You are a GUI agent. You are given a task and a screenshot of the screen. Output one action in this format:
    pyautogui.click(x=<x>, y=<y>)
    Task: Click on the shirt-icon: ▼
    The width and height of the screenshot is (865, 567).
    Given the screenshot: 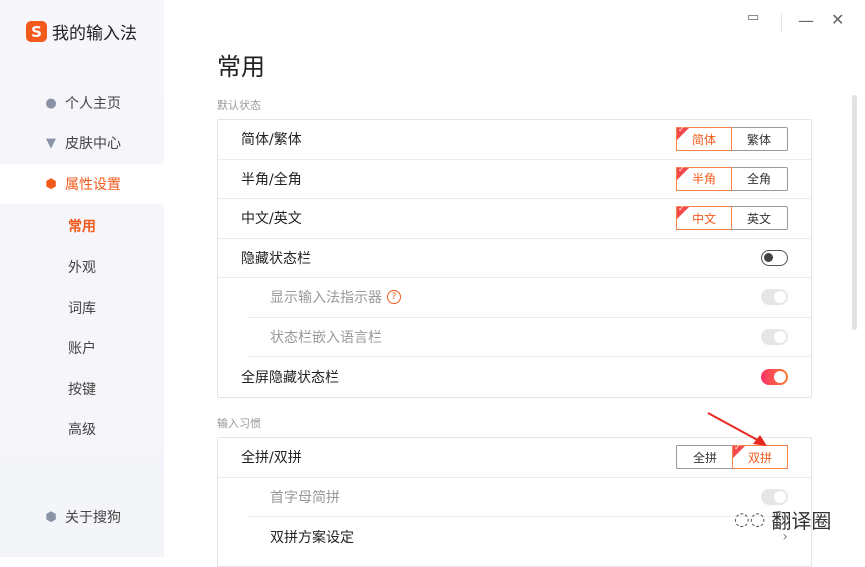 What is the action you would take?
    pyautogui.click(x=51, y=143)
    